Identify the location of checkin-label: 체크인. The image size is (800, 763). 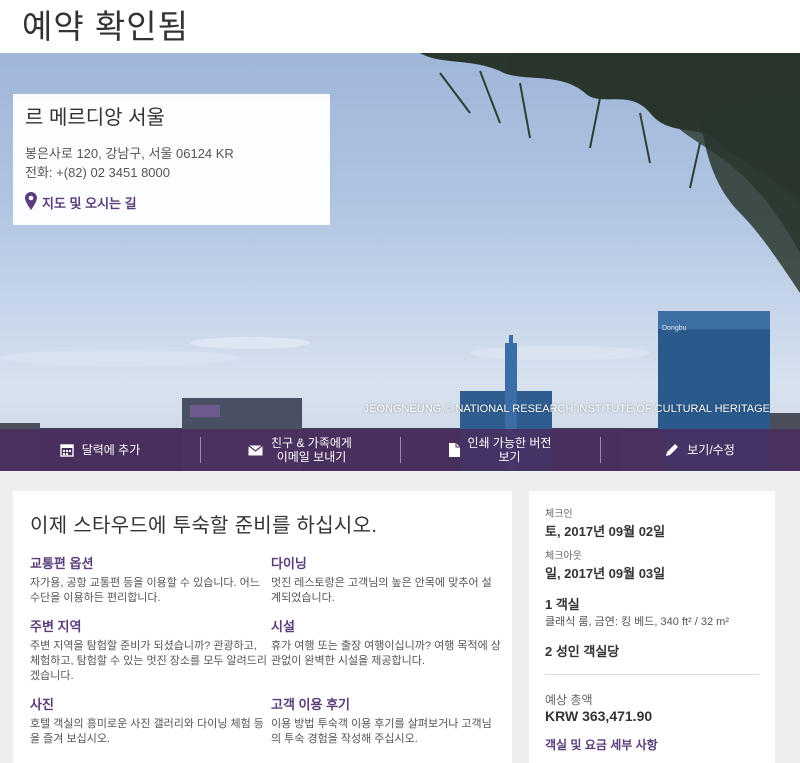
(559, 514).